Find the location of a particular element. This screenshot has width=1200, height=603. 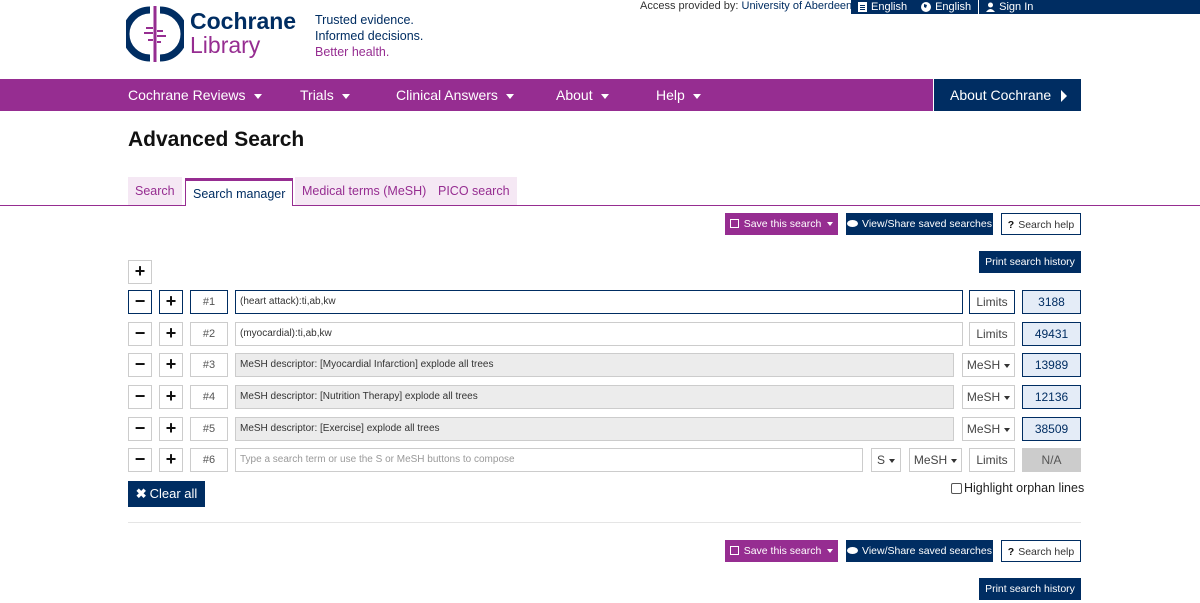

search-line-input: (heart attack):ti,ab,kw is located at coordinates (599, 302).